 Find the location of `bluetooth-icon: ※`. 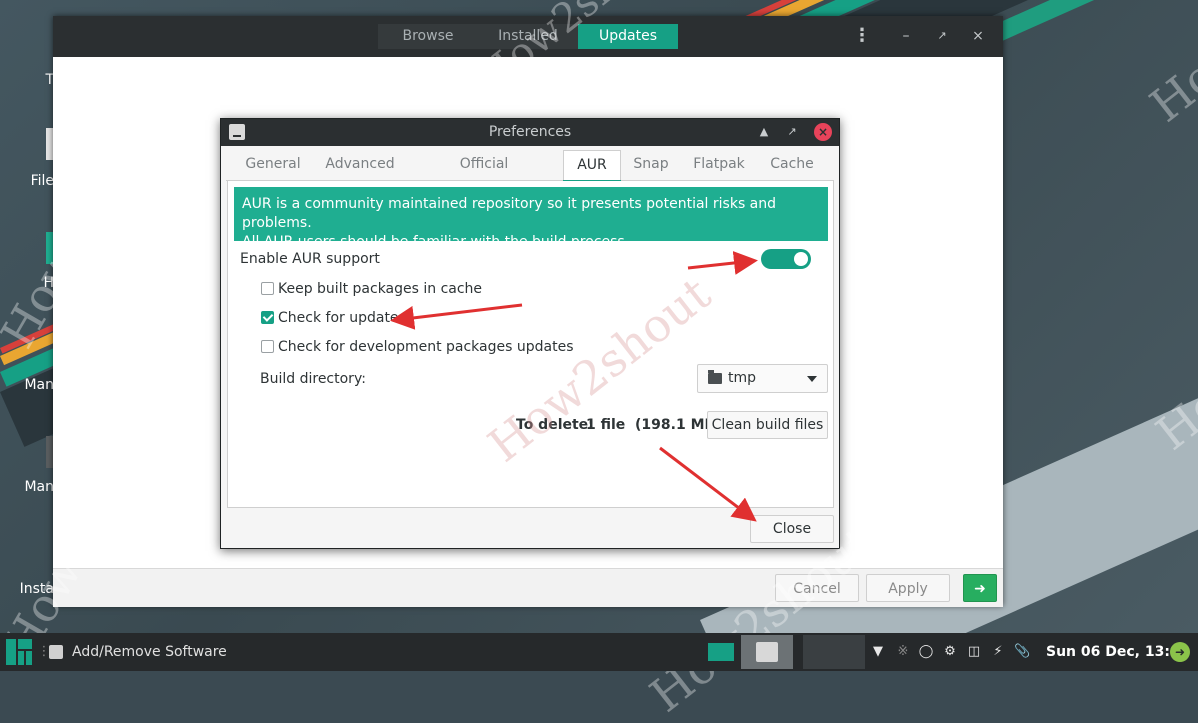

bluetooth-icon: ※ is located at coordinates (903, 652).